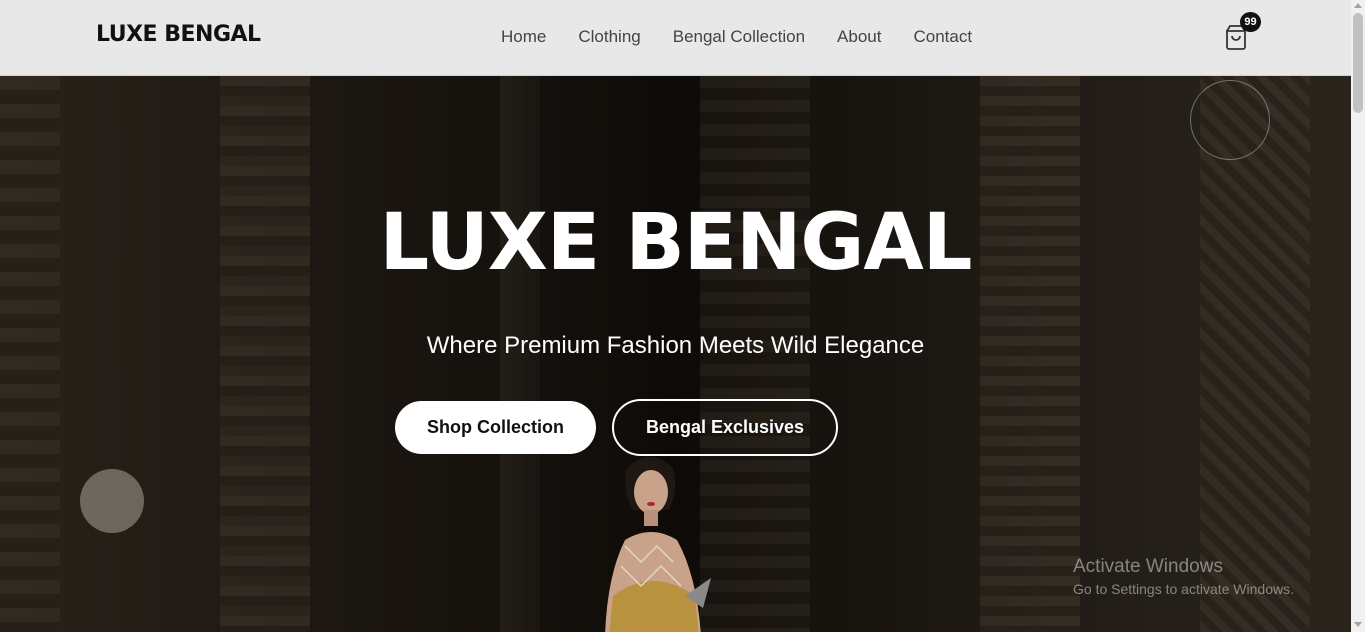  What do you see at coordinates (1358, 5) in the screenshot?
I see `scroll-up-arrow-icon` at bounding box center [1358, 5].